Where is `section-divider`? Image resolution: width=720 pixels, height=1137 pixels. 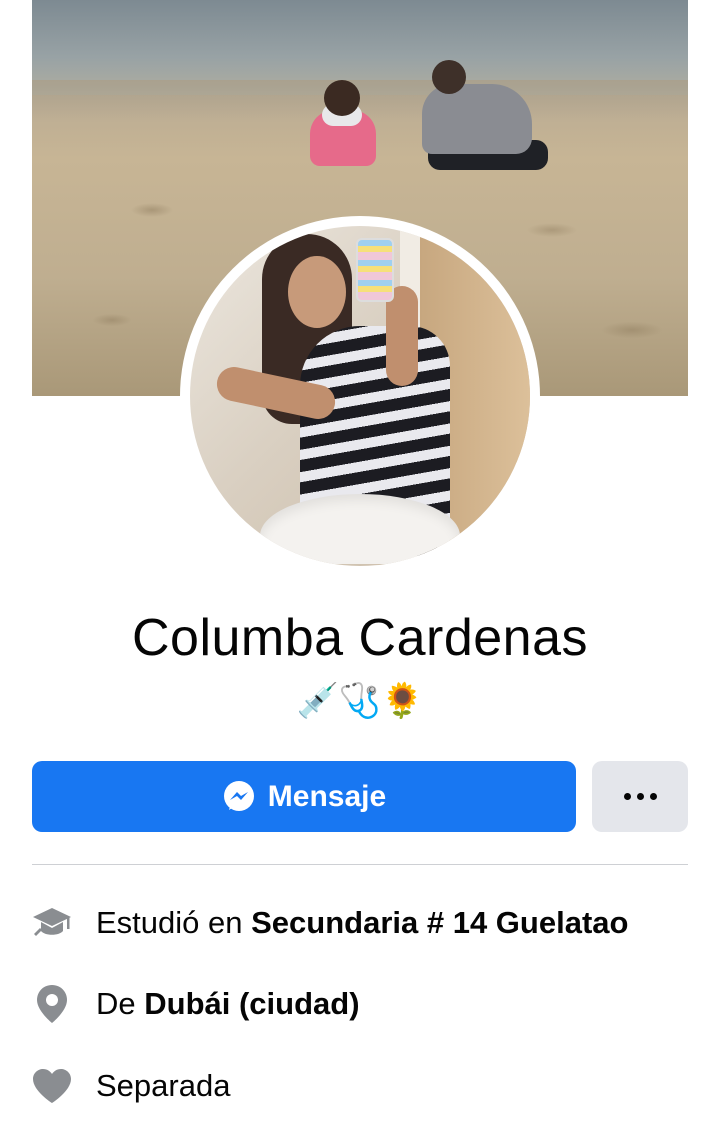
section-divider is located at coordinates (360, 864).